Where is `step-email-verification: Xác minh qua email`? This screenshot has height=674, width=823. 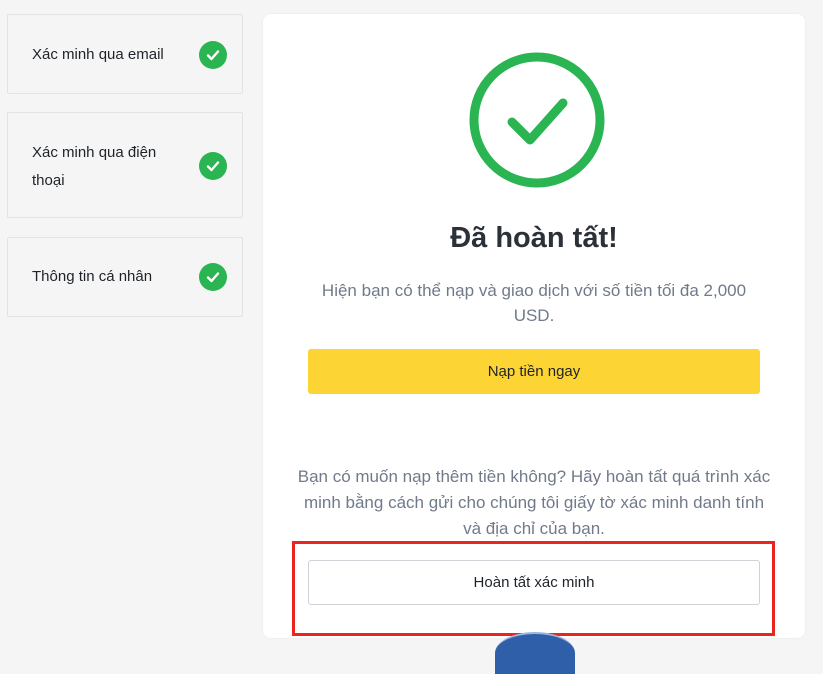
step-email-verification: Xác minh qua email is located at coordinates (125, 54).